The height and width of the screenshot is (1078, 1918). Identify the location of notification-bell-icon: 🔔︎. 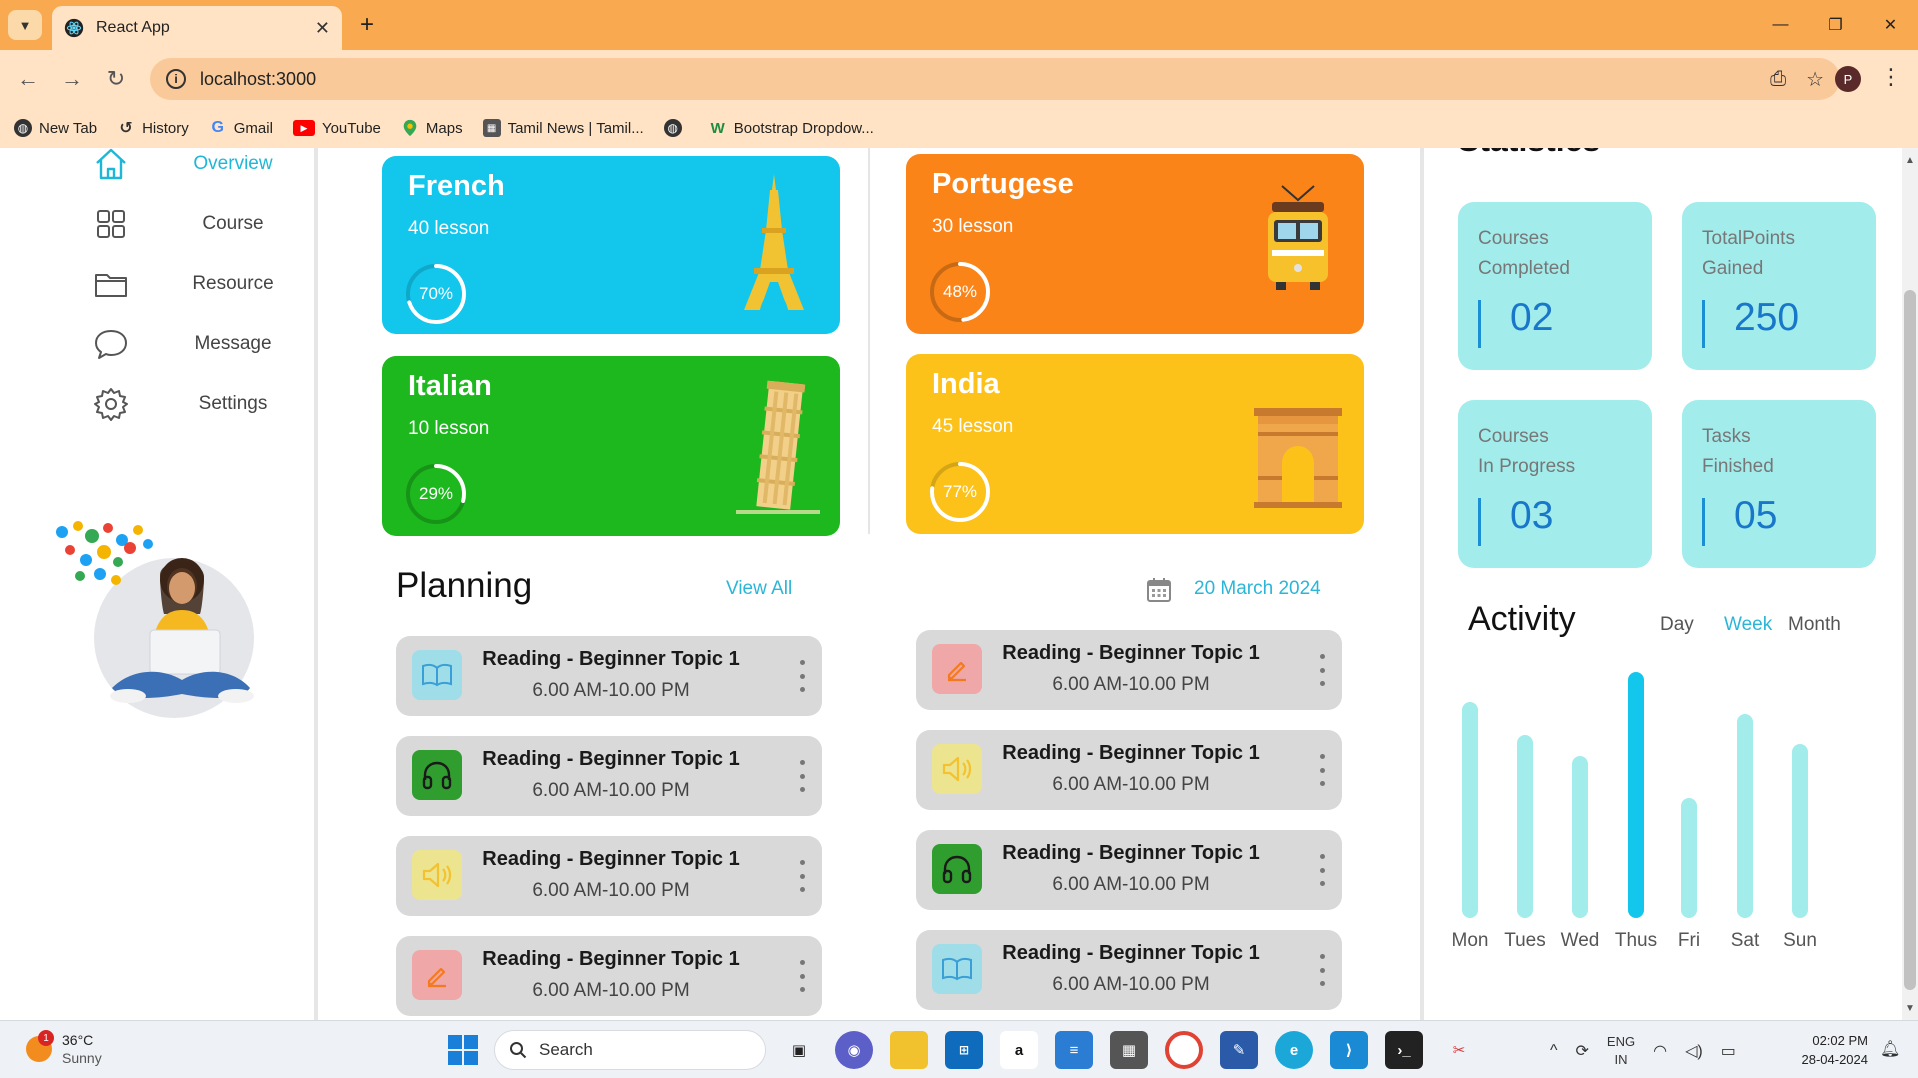
(1890, 1049).